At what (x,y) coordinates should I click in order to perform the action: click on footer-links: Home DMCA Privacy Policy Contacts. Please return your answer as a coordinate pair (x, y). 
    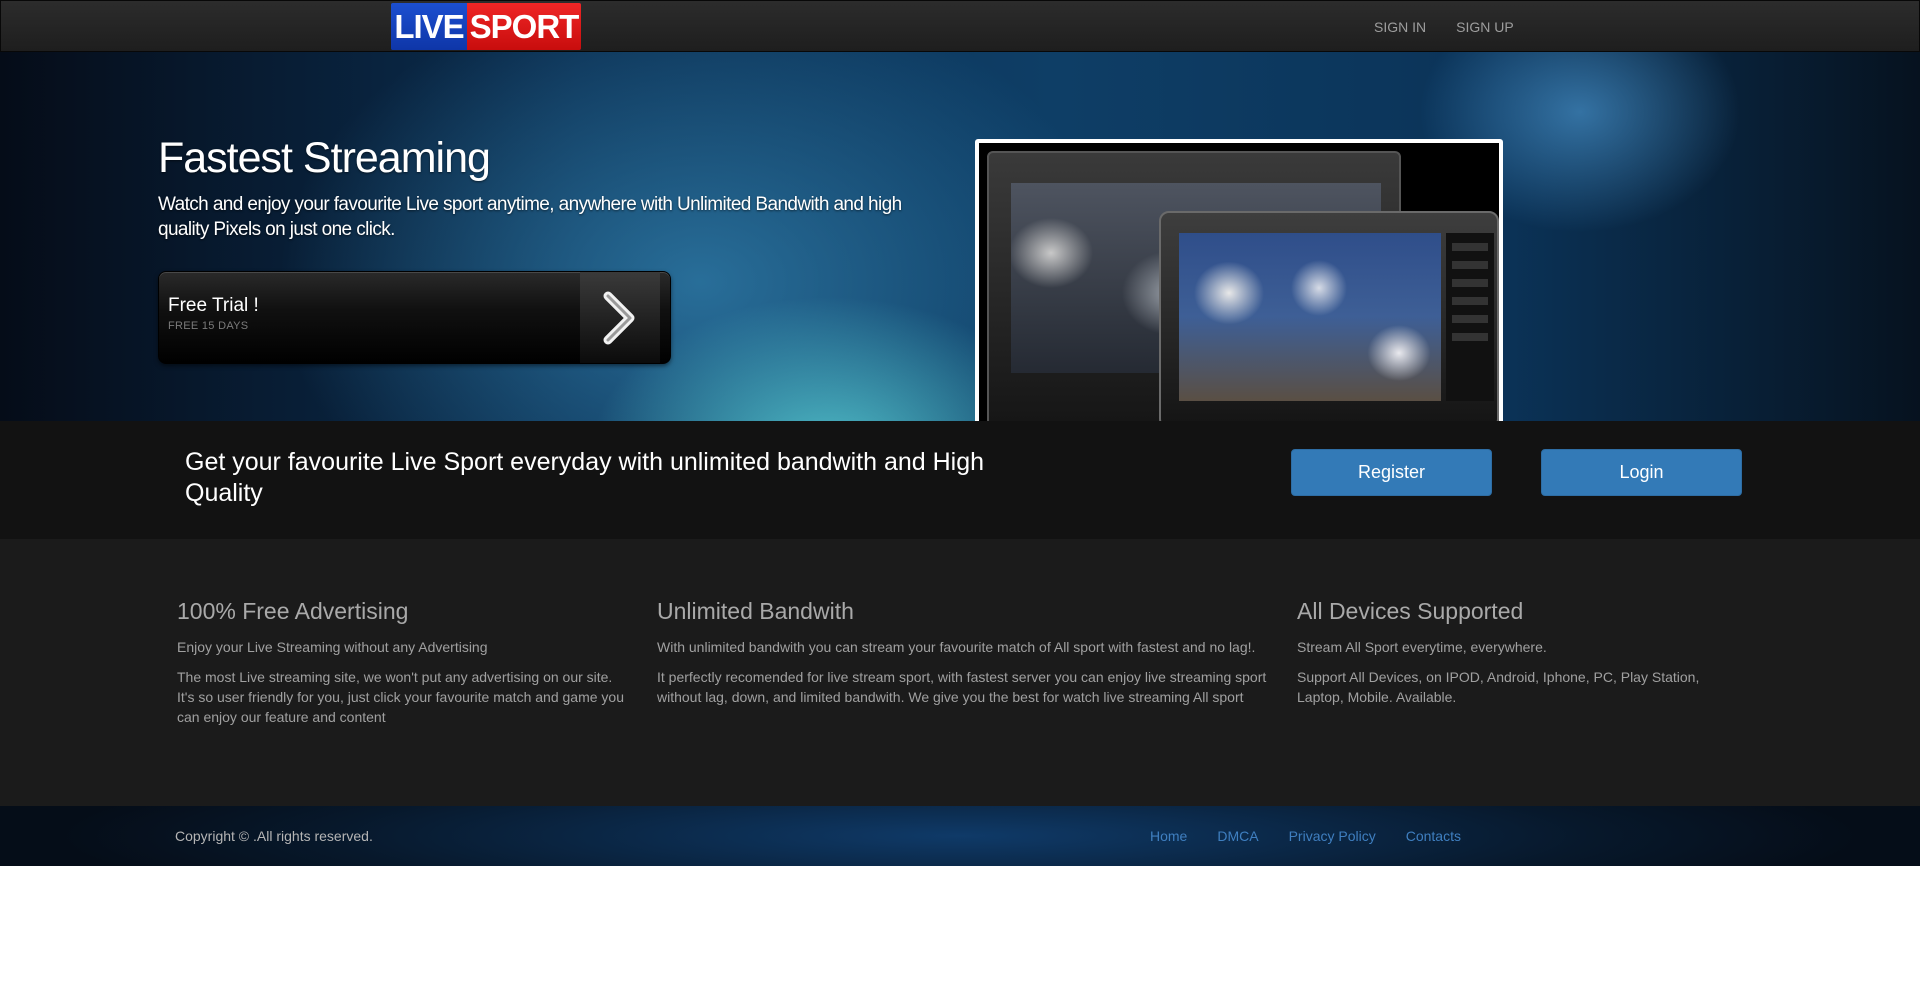
    Looking at the image, I should click on (1320, 836).